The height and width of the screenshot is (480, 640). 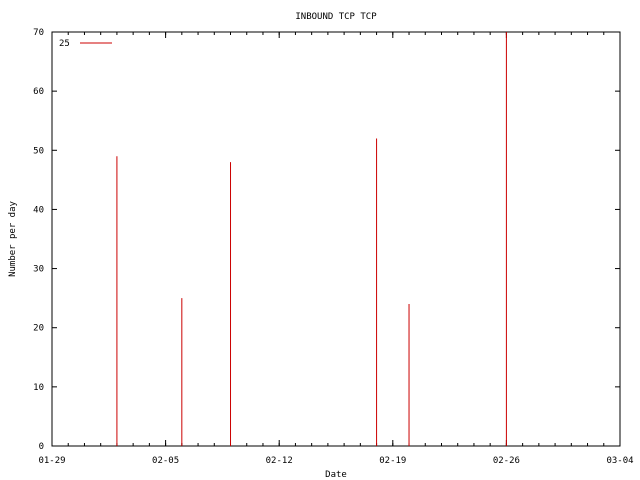 What do you see at coordinates (41, 447) in the screenshot?
I see `y-tick-label: 0` at bounding box center [41, 447].